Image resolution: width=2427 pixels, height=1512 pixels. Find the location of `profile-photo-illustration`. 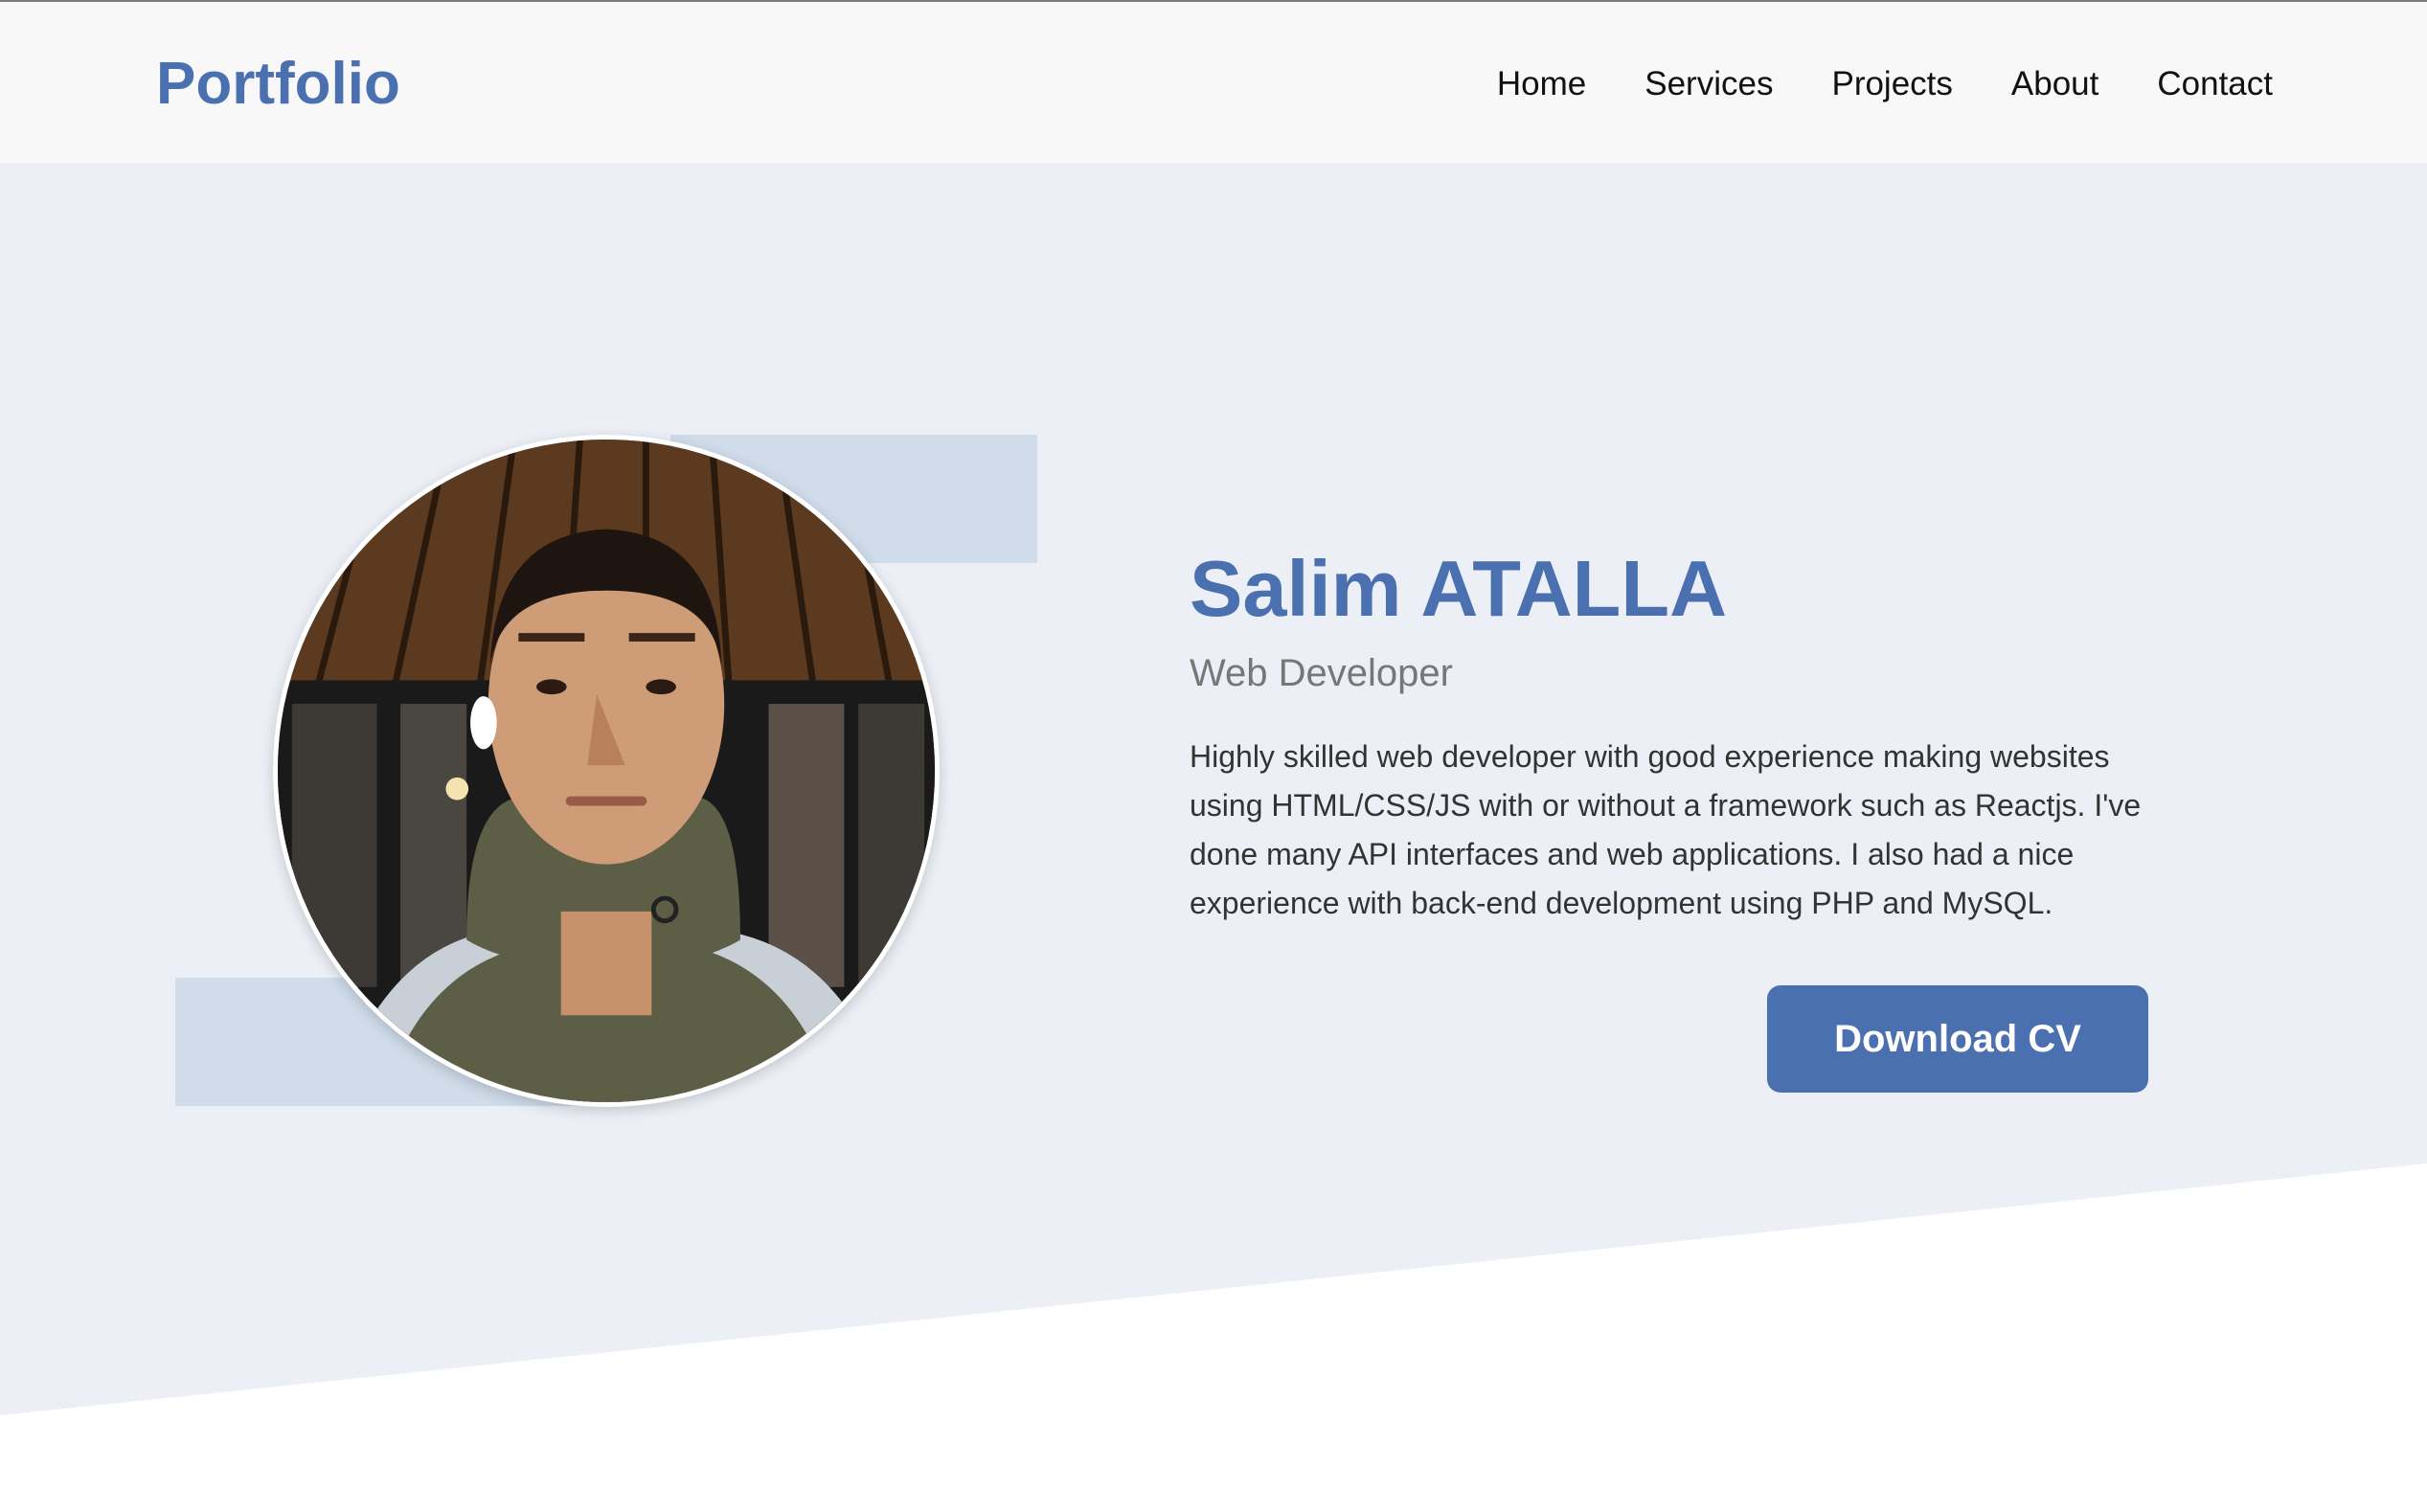

profile-photo-illustration is located at coordinates (606, 771).